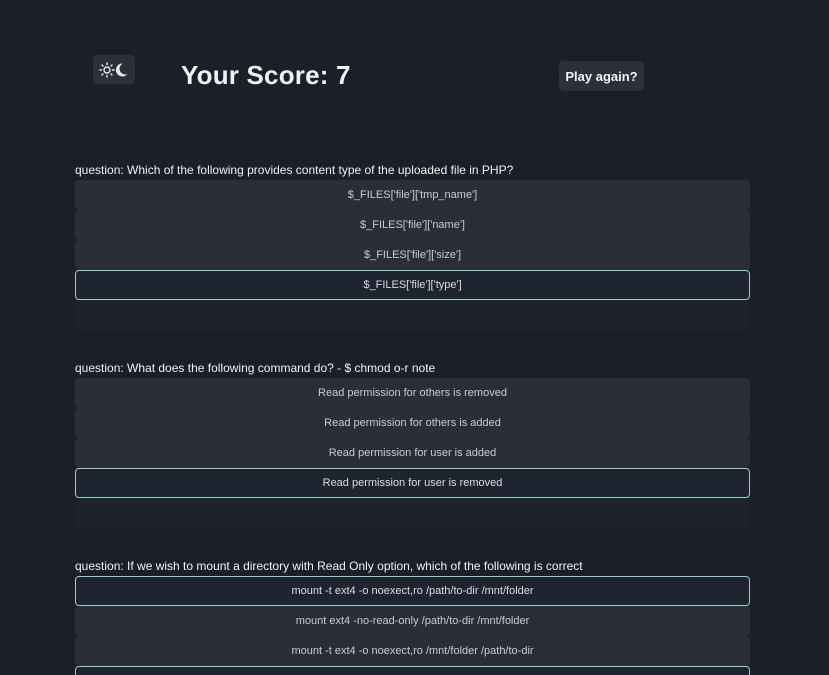 The height and width of the screenshot is (675, 829). I want to click on answer-option: $_FILES['file']['tmp_name'], so click(412, 195).